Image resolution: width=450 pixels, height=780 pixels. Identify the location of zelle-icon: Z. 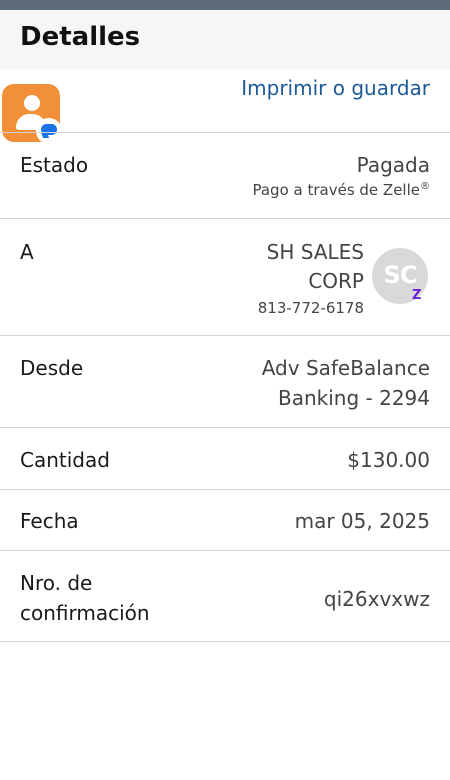
(417, 295).